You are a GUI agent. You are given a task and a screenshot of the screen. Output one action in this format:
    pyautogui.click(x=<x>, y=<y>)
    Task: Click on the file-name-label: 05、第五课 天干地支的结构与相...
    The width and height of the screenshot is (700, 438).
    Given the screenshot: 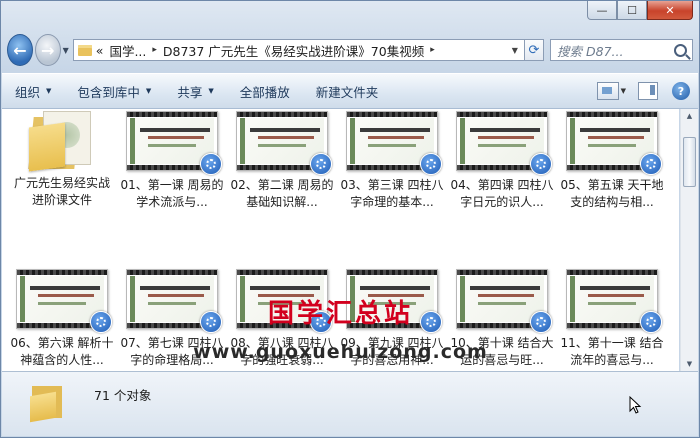 What is the action you would take?
    pyautogui.click(x=612, y=193)
    